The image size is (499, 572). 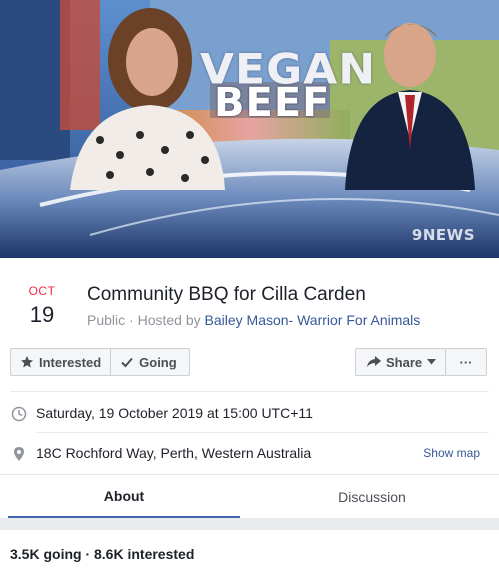 What do you see at coordinates (70, 362) in the screenshot?
I see `interested-label: Interested` at bounding box center [70, 362].